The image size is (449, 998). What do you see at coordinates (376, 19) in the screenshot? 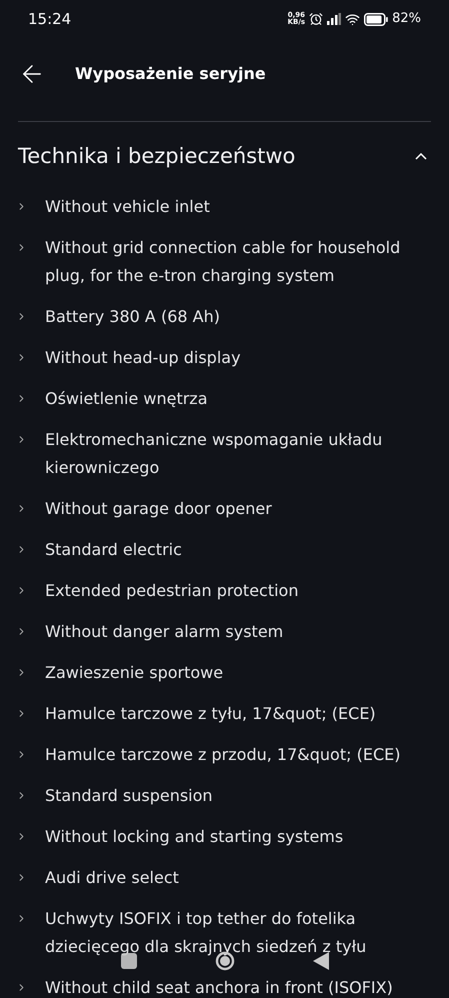
I see `battery-icon` at bounding box center [376, 19].